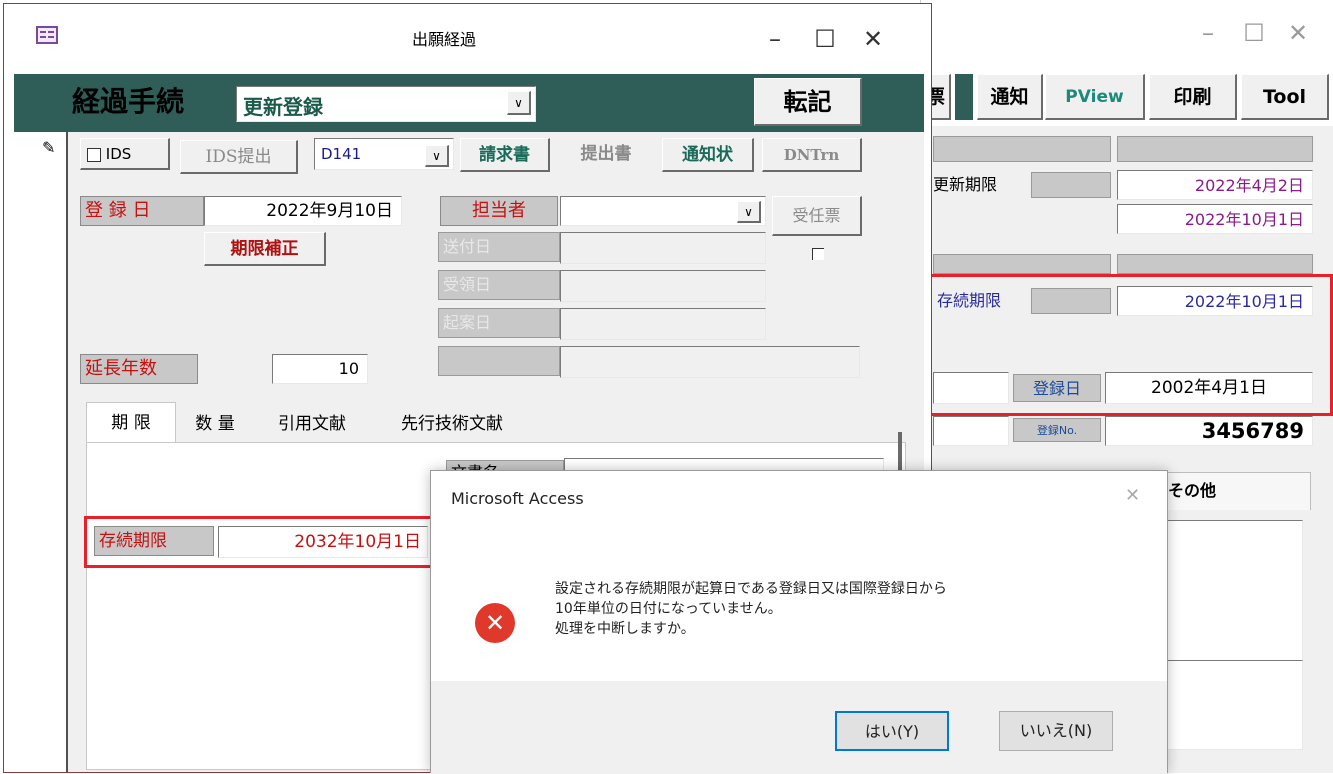 The image size is (1333, 774). What do you see at coordinates (964, 97) in the screenshot?
I see `tab-separator` at bounding box center [964, 97].